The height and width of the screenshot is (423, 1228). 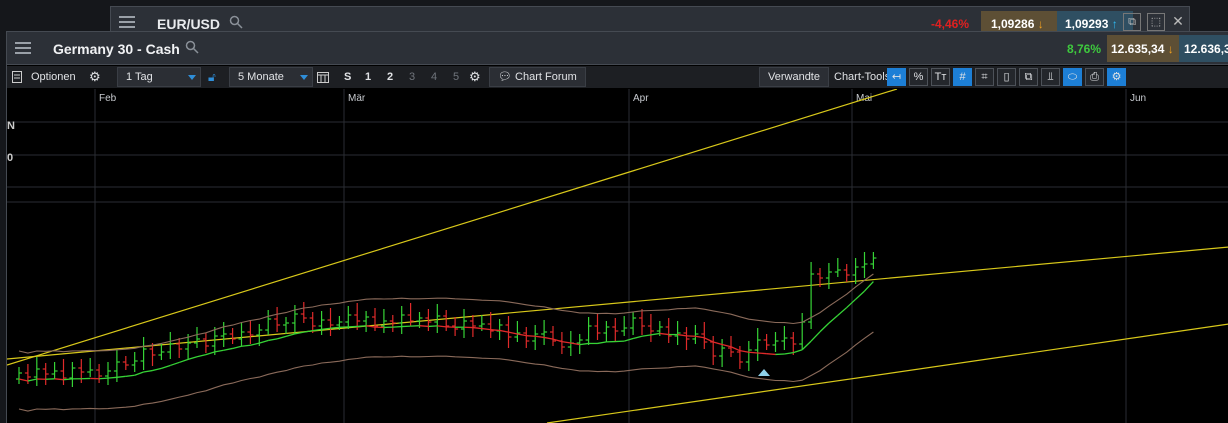 I want to click on month-label: Mär, so click(x=357, y=98).